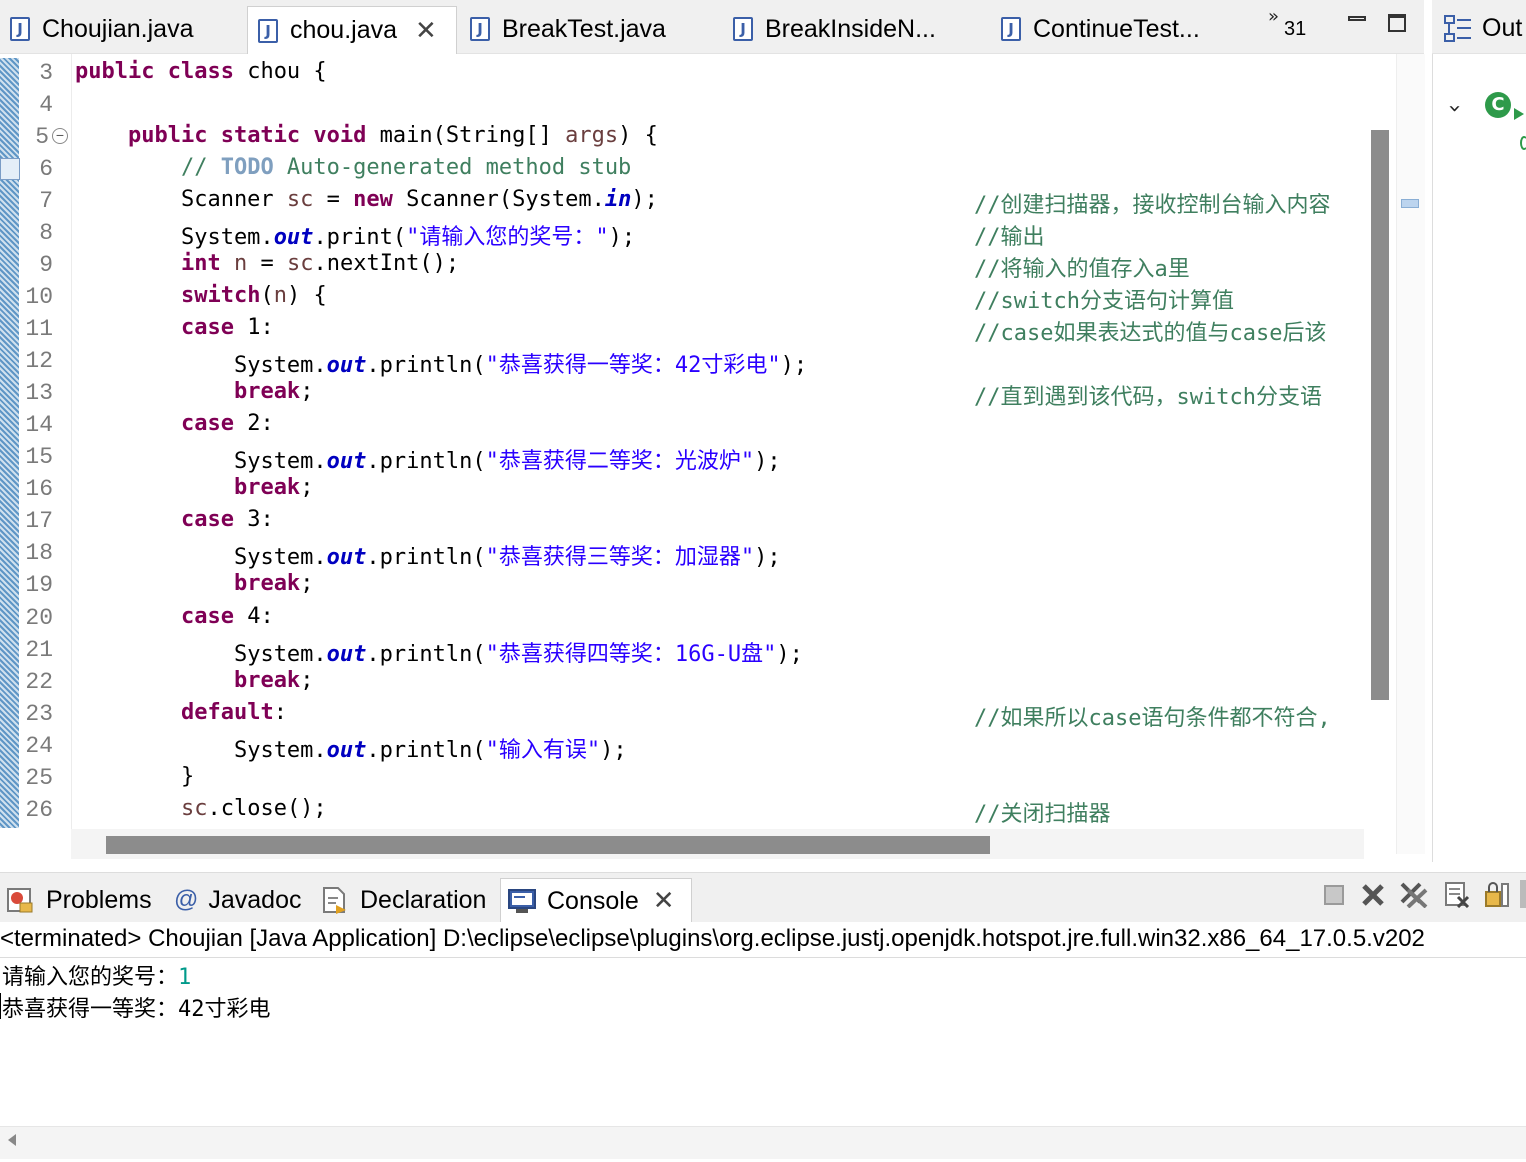 This screenshot has height=1162, width=1526. Describe the element at coordinates (1410, 454) in the screenshot. I see `overview-ruler` at that location.